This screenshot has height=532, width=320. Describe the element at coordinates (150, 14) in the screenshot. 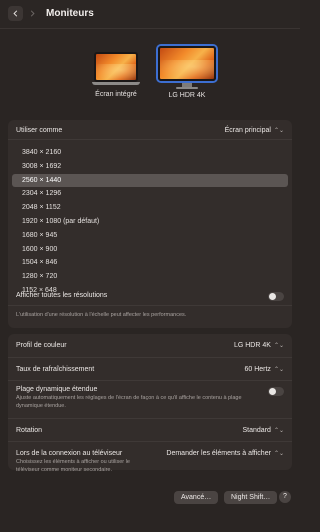

I see `title-bar: Moniteurs` at that location.